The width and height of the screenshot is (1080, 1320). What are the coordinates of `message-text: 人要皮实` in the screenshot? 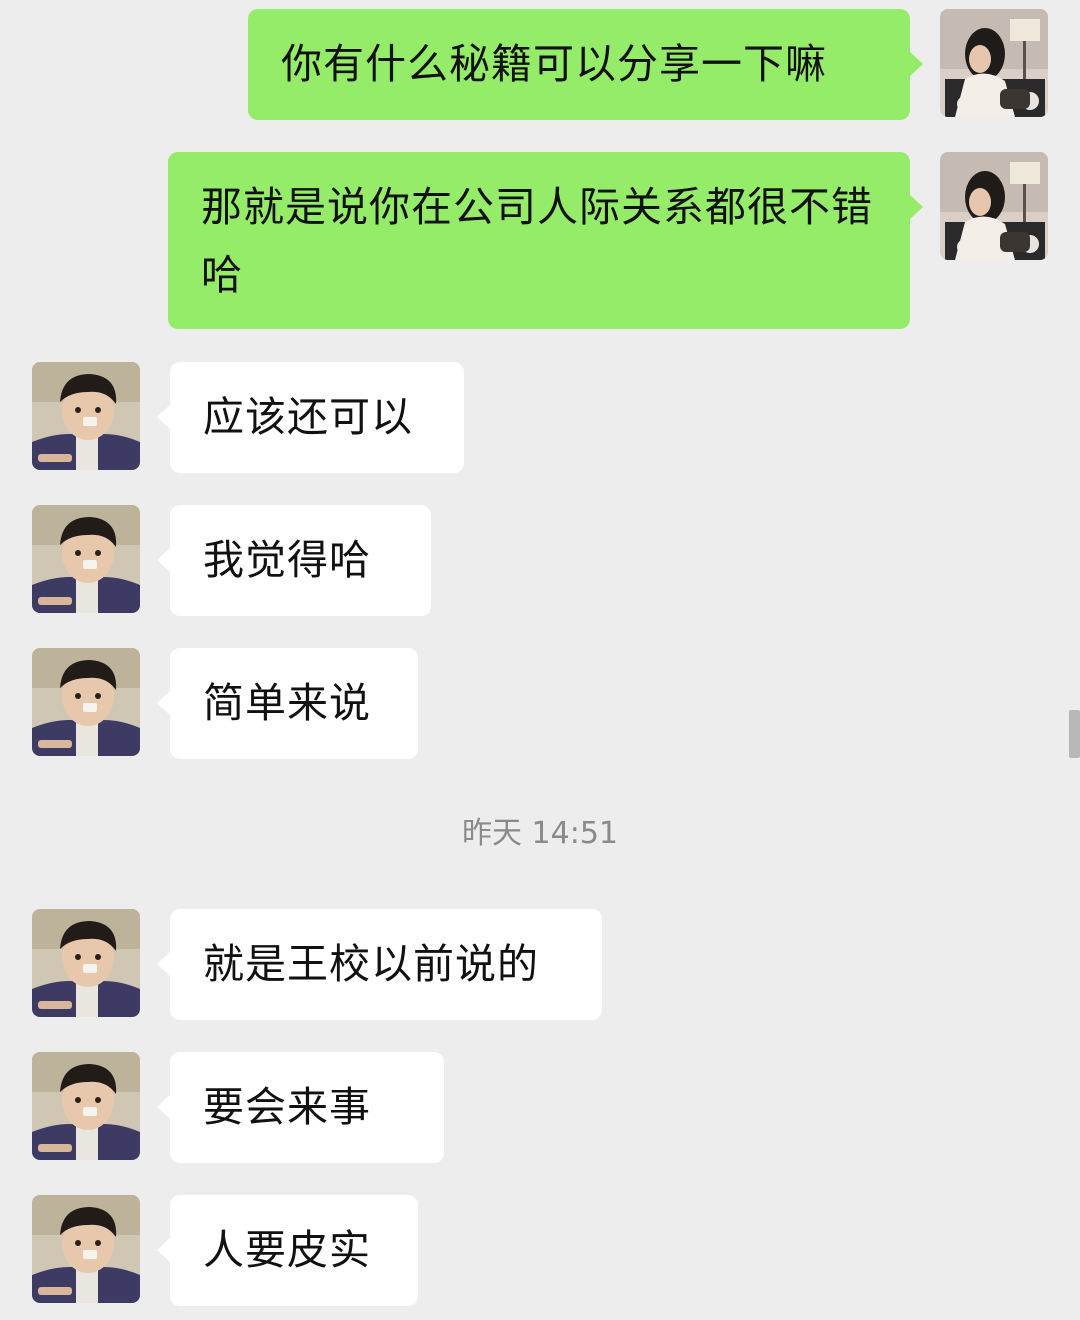 It's located at (287, 1250).